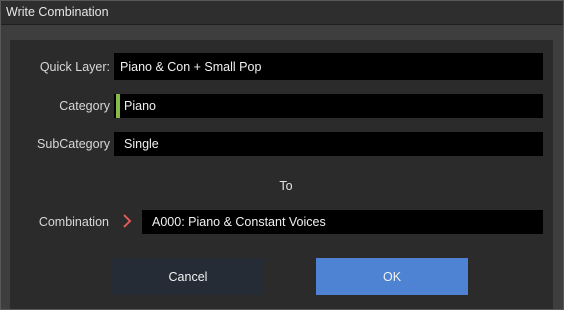 Image resolution: width=564 pixels, height=310 pixels. I want to click on ok-button-label: OK, so click(392, 276).